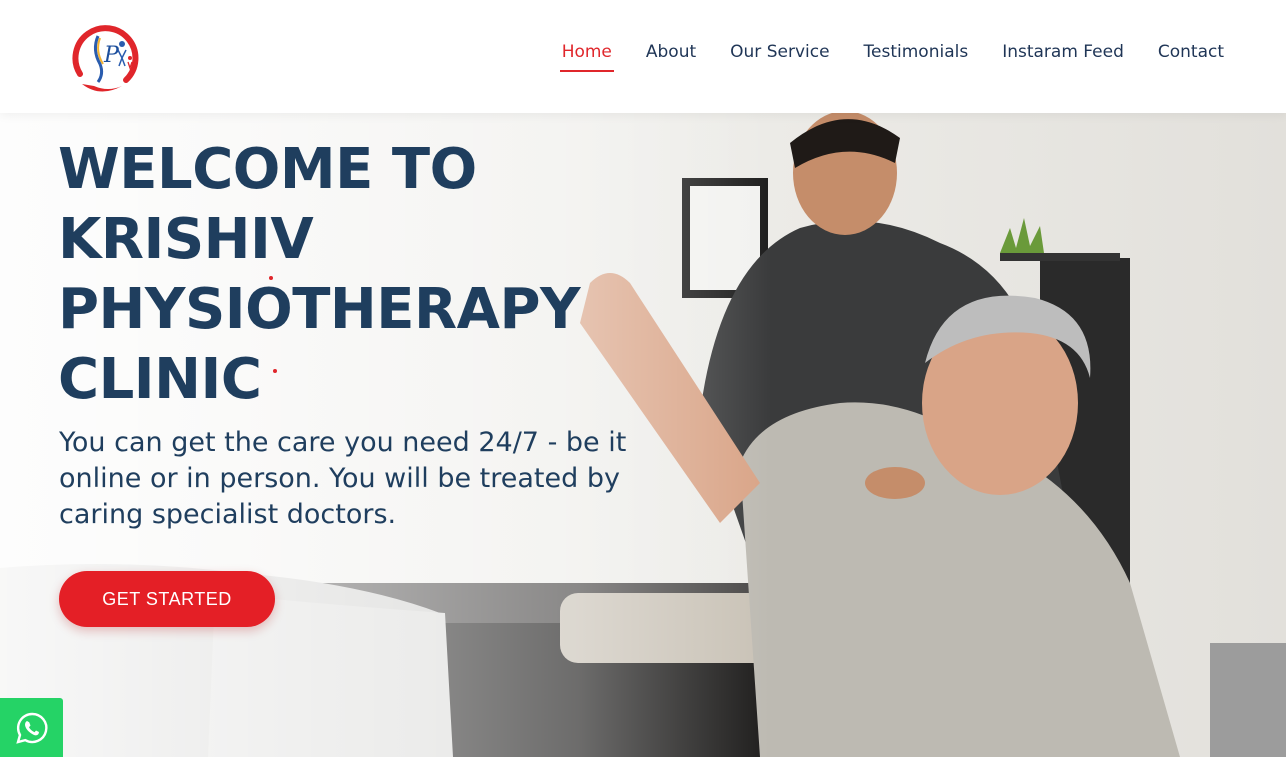 The image size is (1286, 757). Describe the element at coordinates (671, 57) in the screenshot. I see `nav-about: About` at that location.